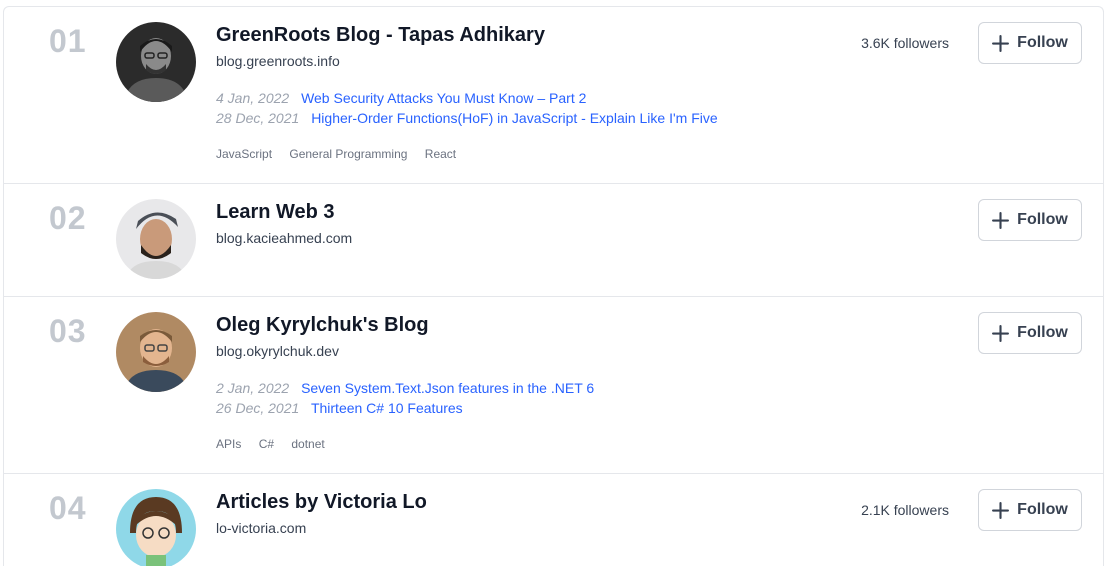 The image size is (1107, 566). What do you see at coordinates (68, 218) in the screenshot?
I see `rank-number: 02` at bounding box center [68, 218].